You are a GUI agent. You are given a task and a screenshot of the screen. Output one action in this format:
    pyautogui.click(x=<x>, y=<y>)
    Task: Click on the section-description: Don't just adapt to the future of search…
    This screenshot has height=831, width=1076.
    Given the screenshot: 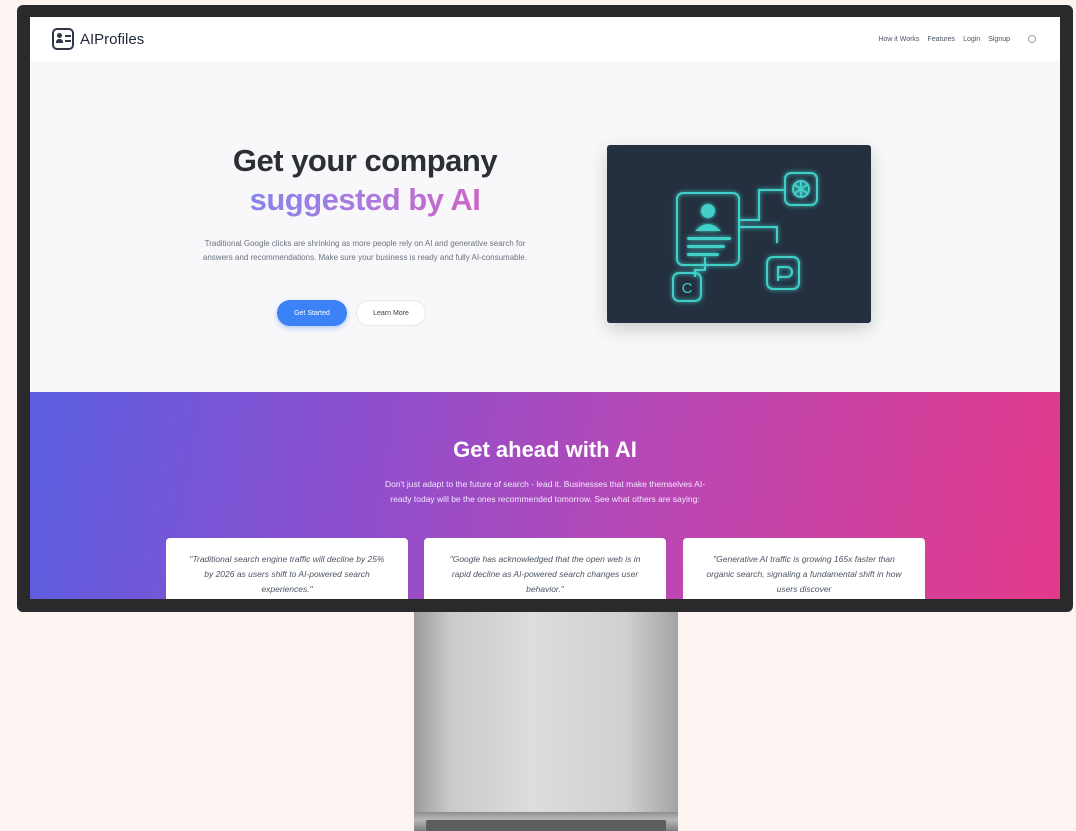 What is the action you would take?
    pyautogui.click(x=545, y=491)
    